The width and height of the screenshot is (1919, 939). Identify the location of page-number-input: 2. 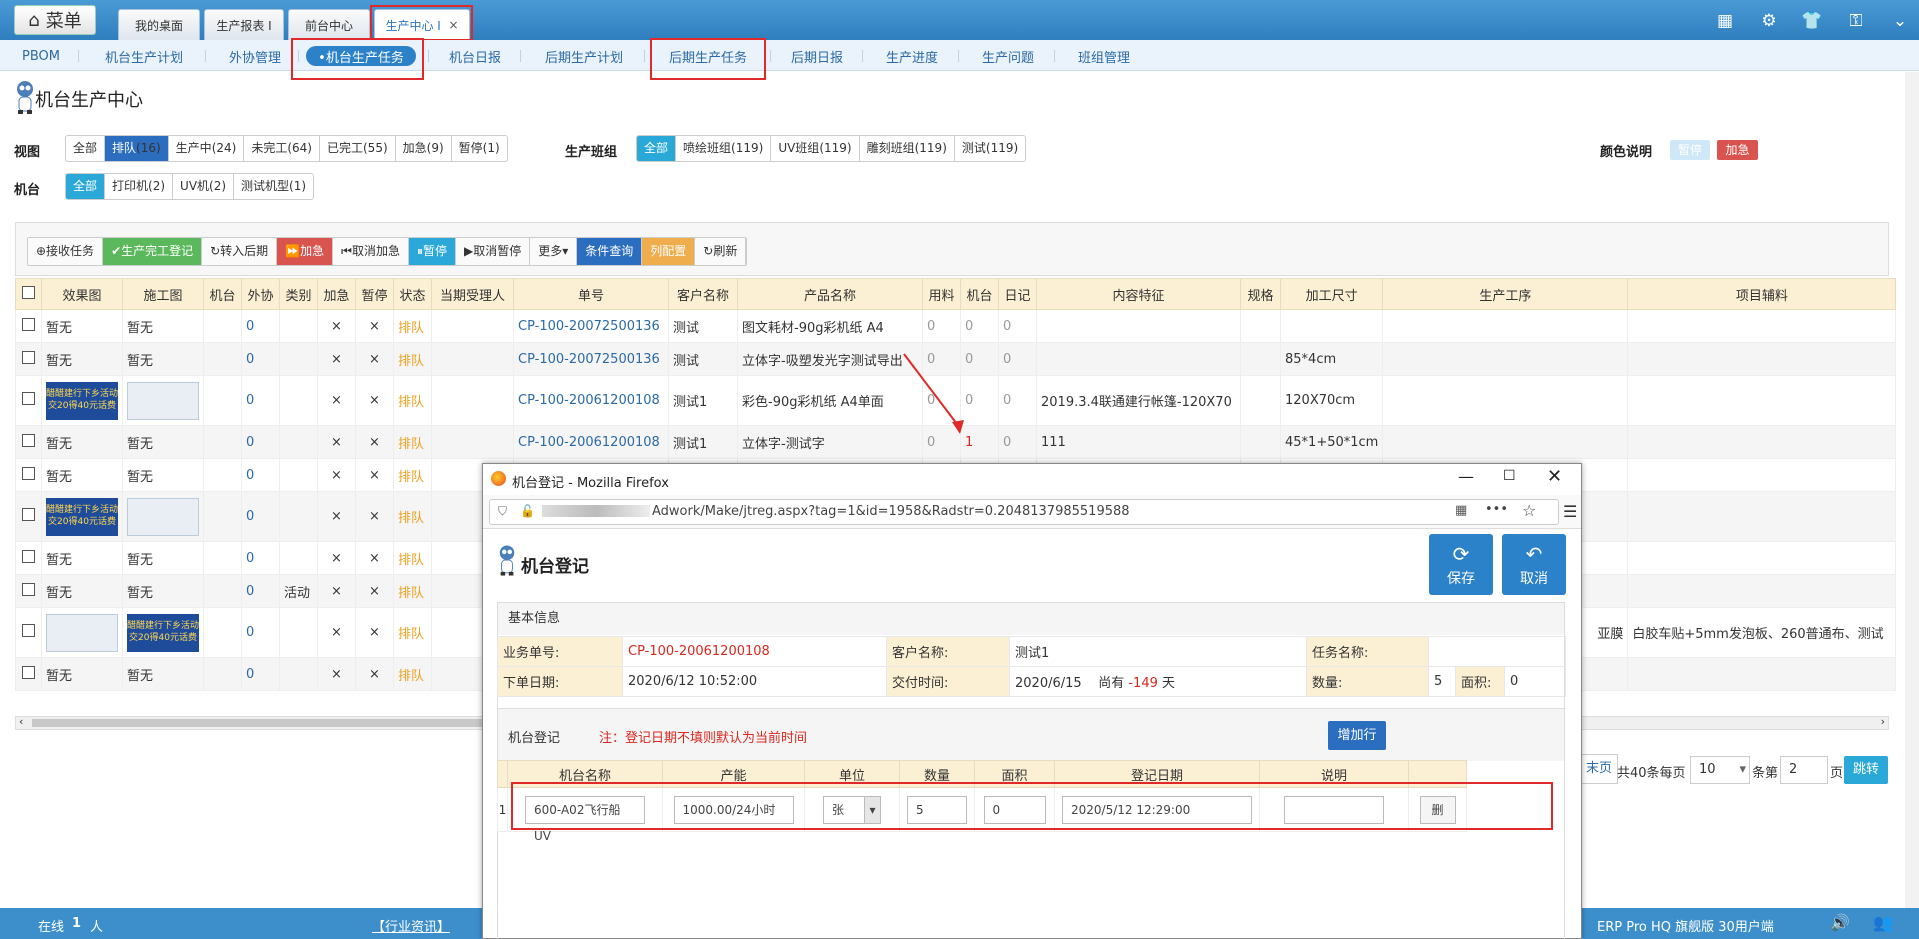
(1804, 770).